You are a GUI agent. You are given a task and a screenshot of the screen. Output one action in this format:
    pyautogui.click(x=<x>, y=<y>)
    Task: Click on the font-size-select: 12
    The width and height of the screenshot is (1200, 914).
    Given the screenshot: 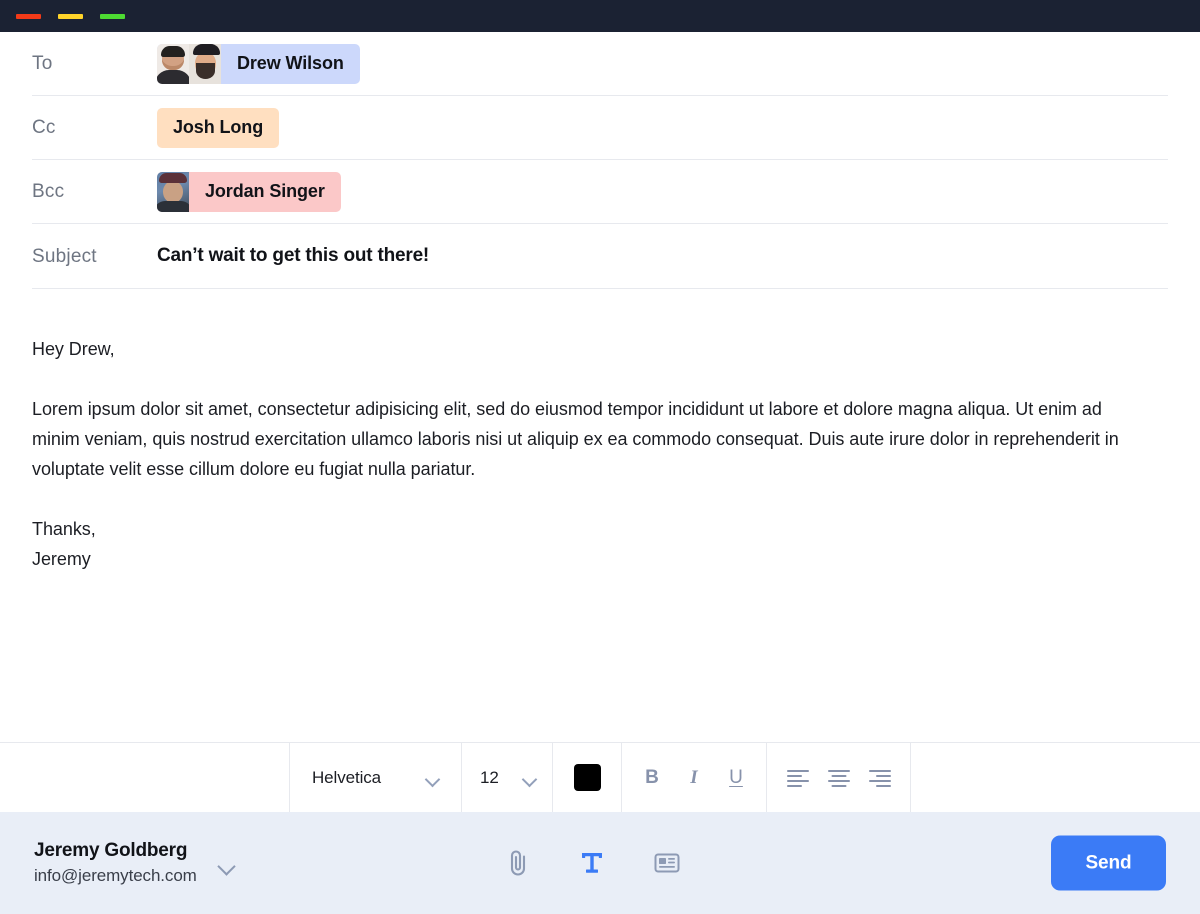 What is the action you would take?
    pyautogui.click(x=506, y=777)
    